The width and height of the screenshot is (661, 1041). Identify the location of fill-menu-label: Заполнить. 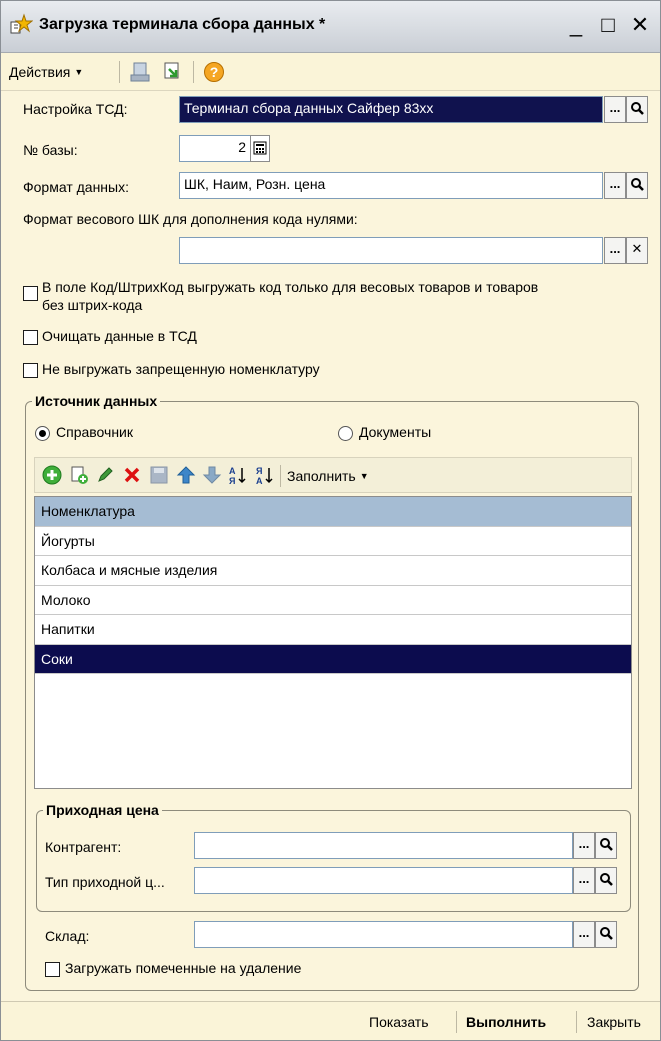
(321, 476).